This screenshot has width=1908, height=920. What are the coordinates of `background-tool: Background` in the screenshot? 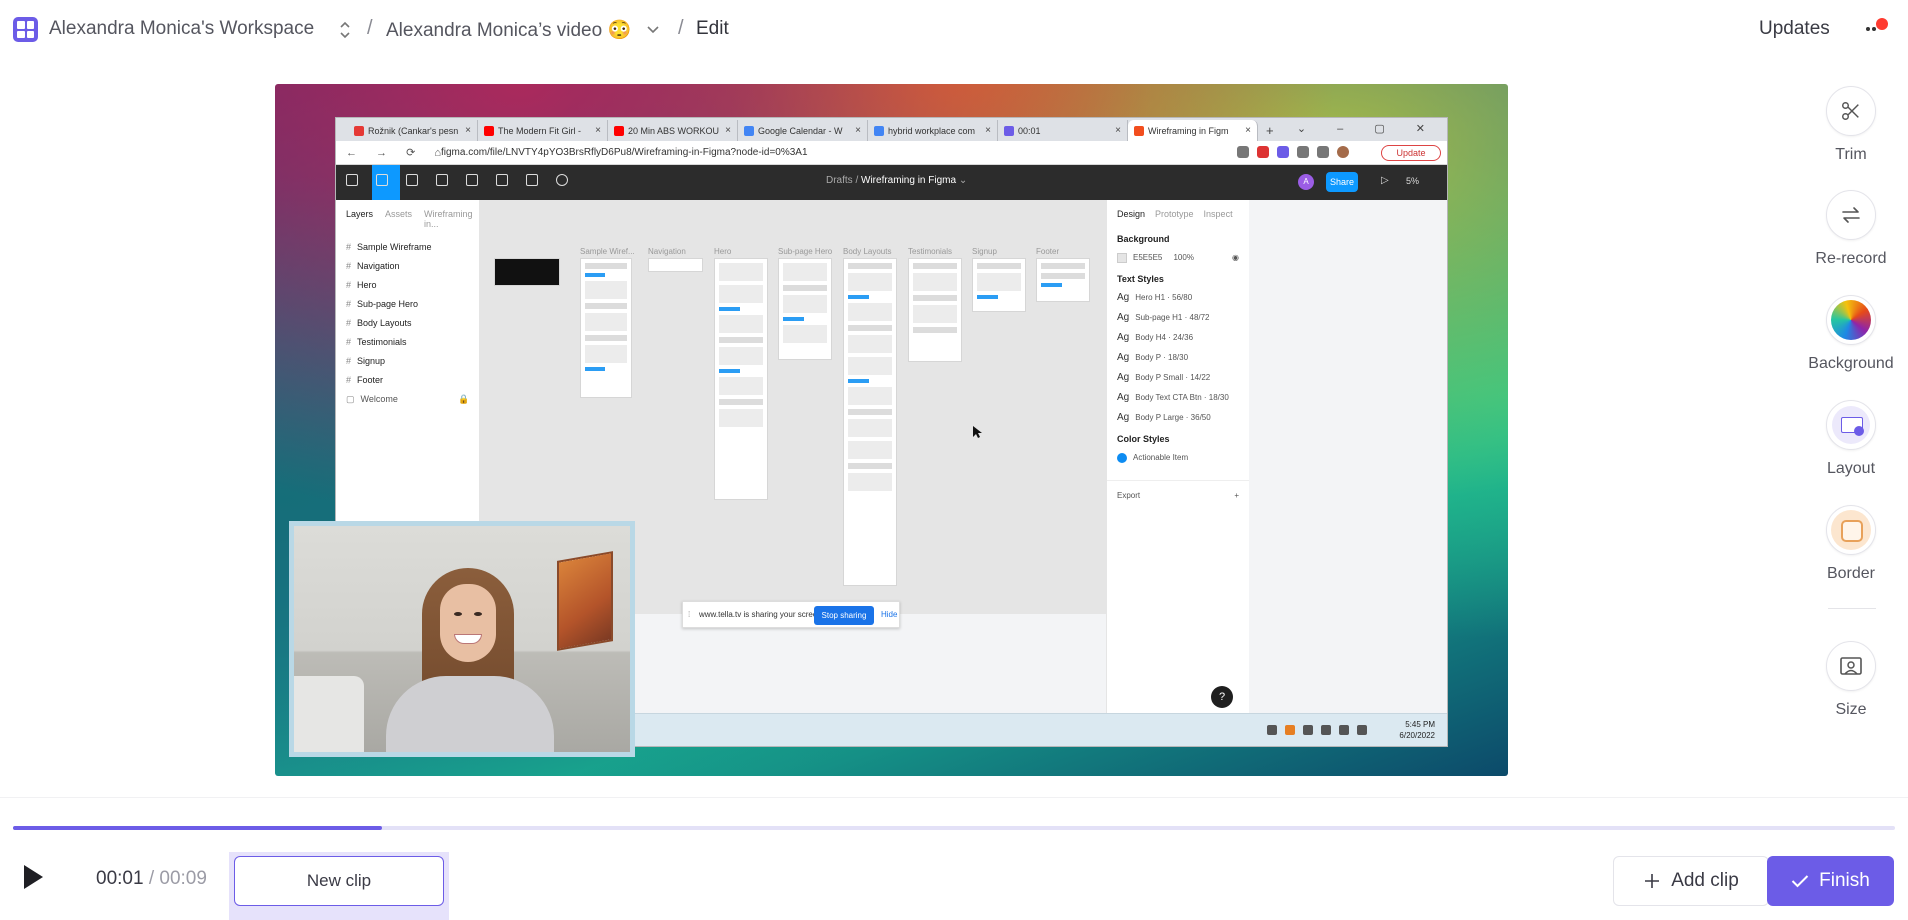 It's located at (1851, 333).